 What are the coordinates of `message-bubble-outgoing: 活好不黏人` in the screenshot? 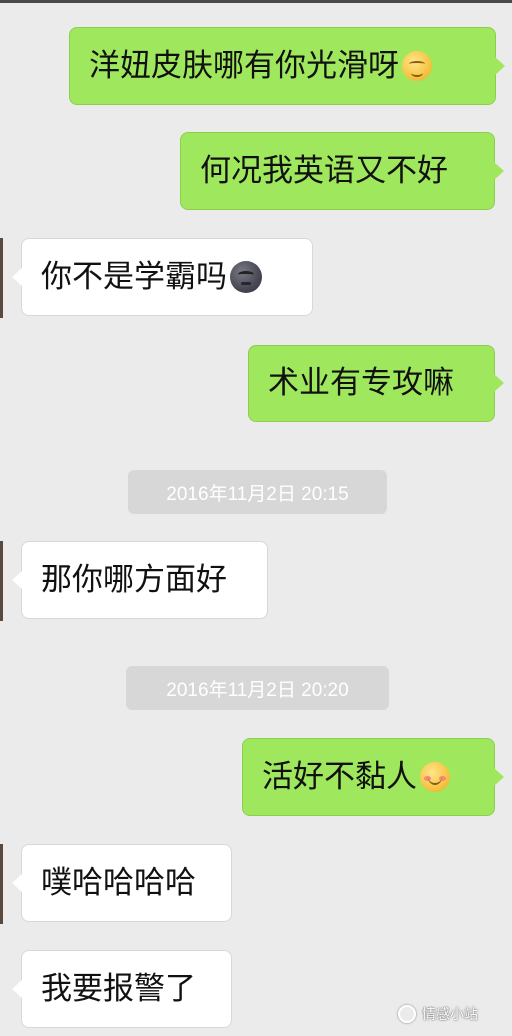 It's located at (368, 777).